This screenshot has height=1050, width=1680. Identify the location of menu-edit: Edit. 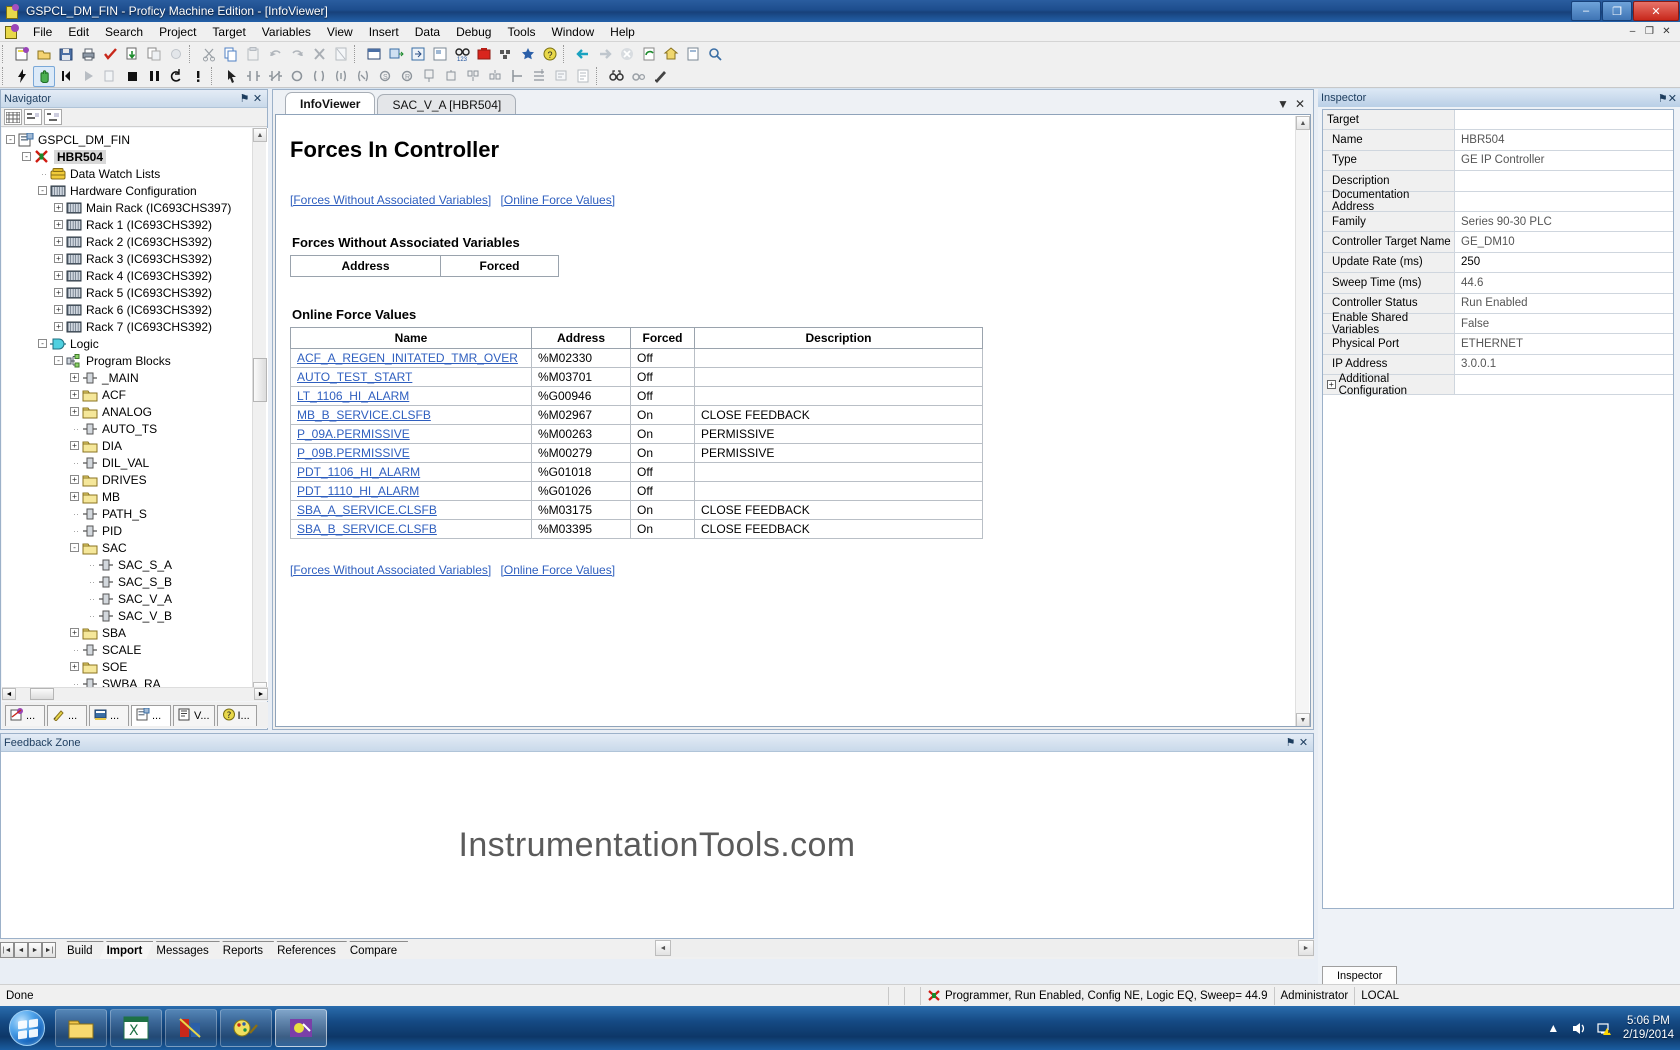
(78, 32).